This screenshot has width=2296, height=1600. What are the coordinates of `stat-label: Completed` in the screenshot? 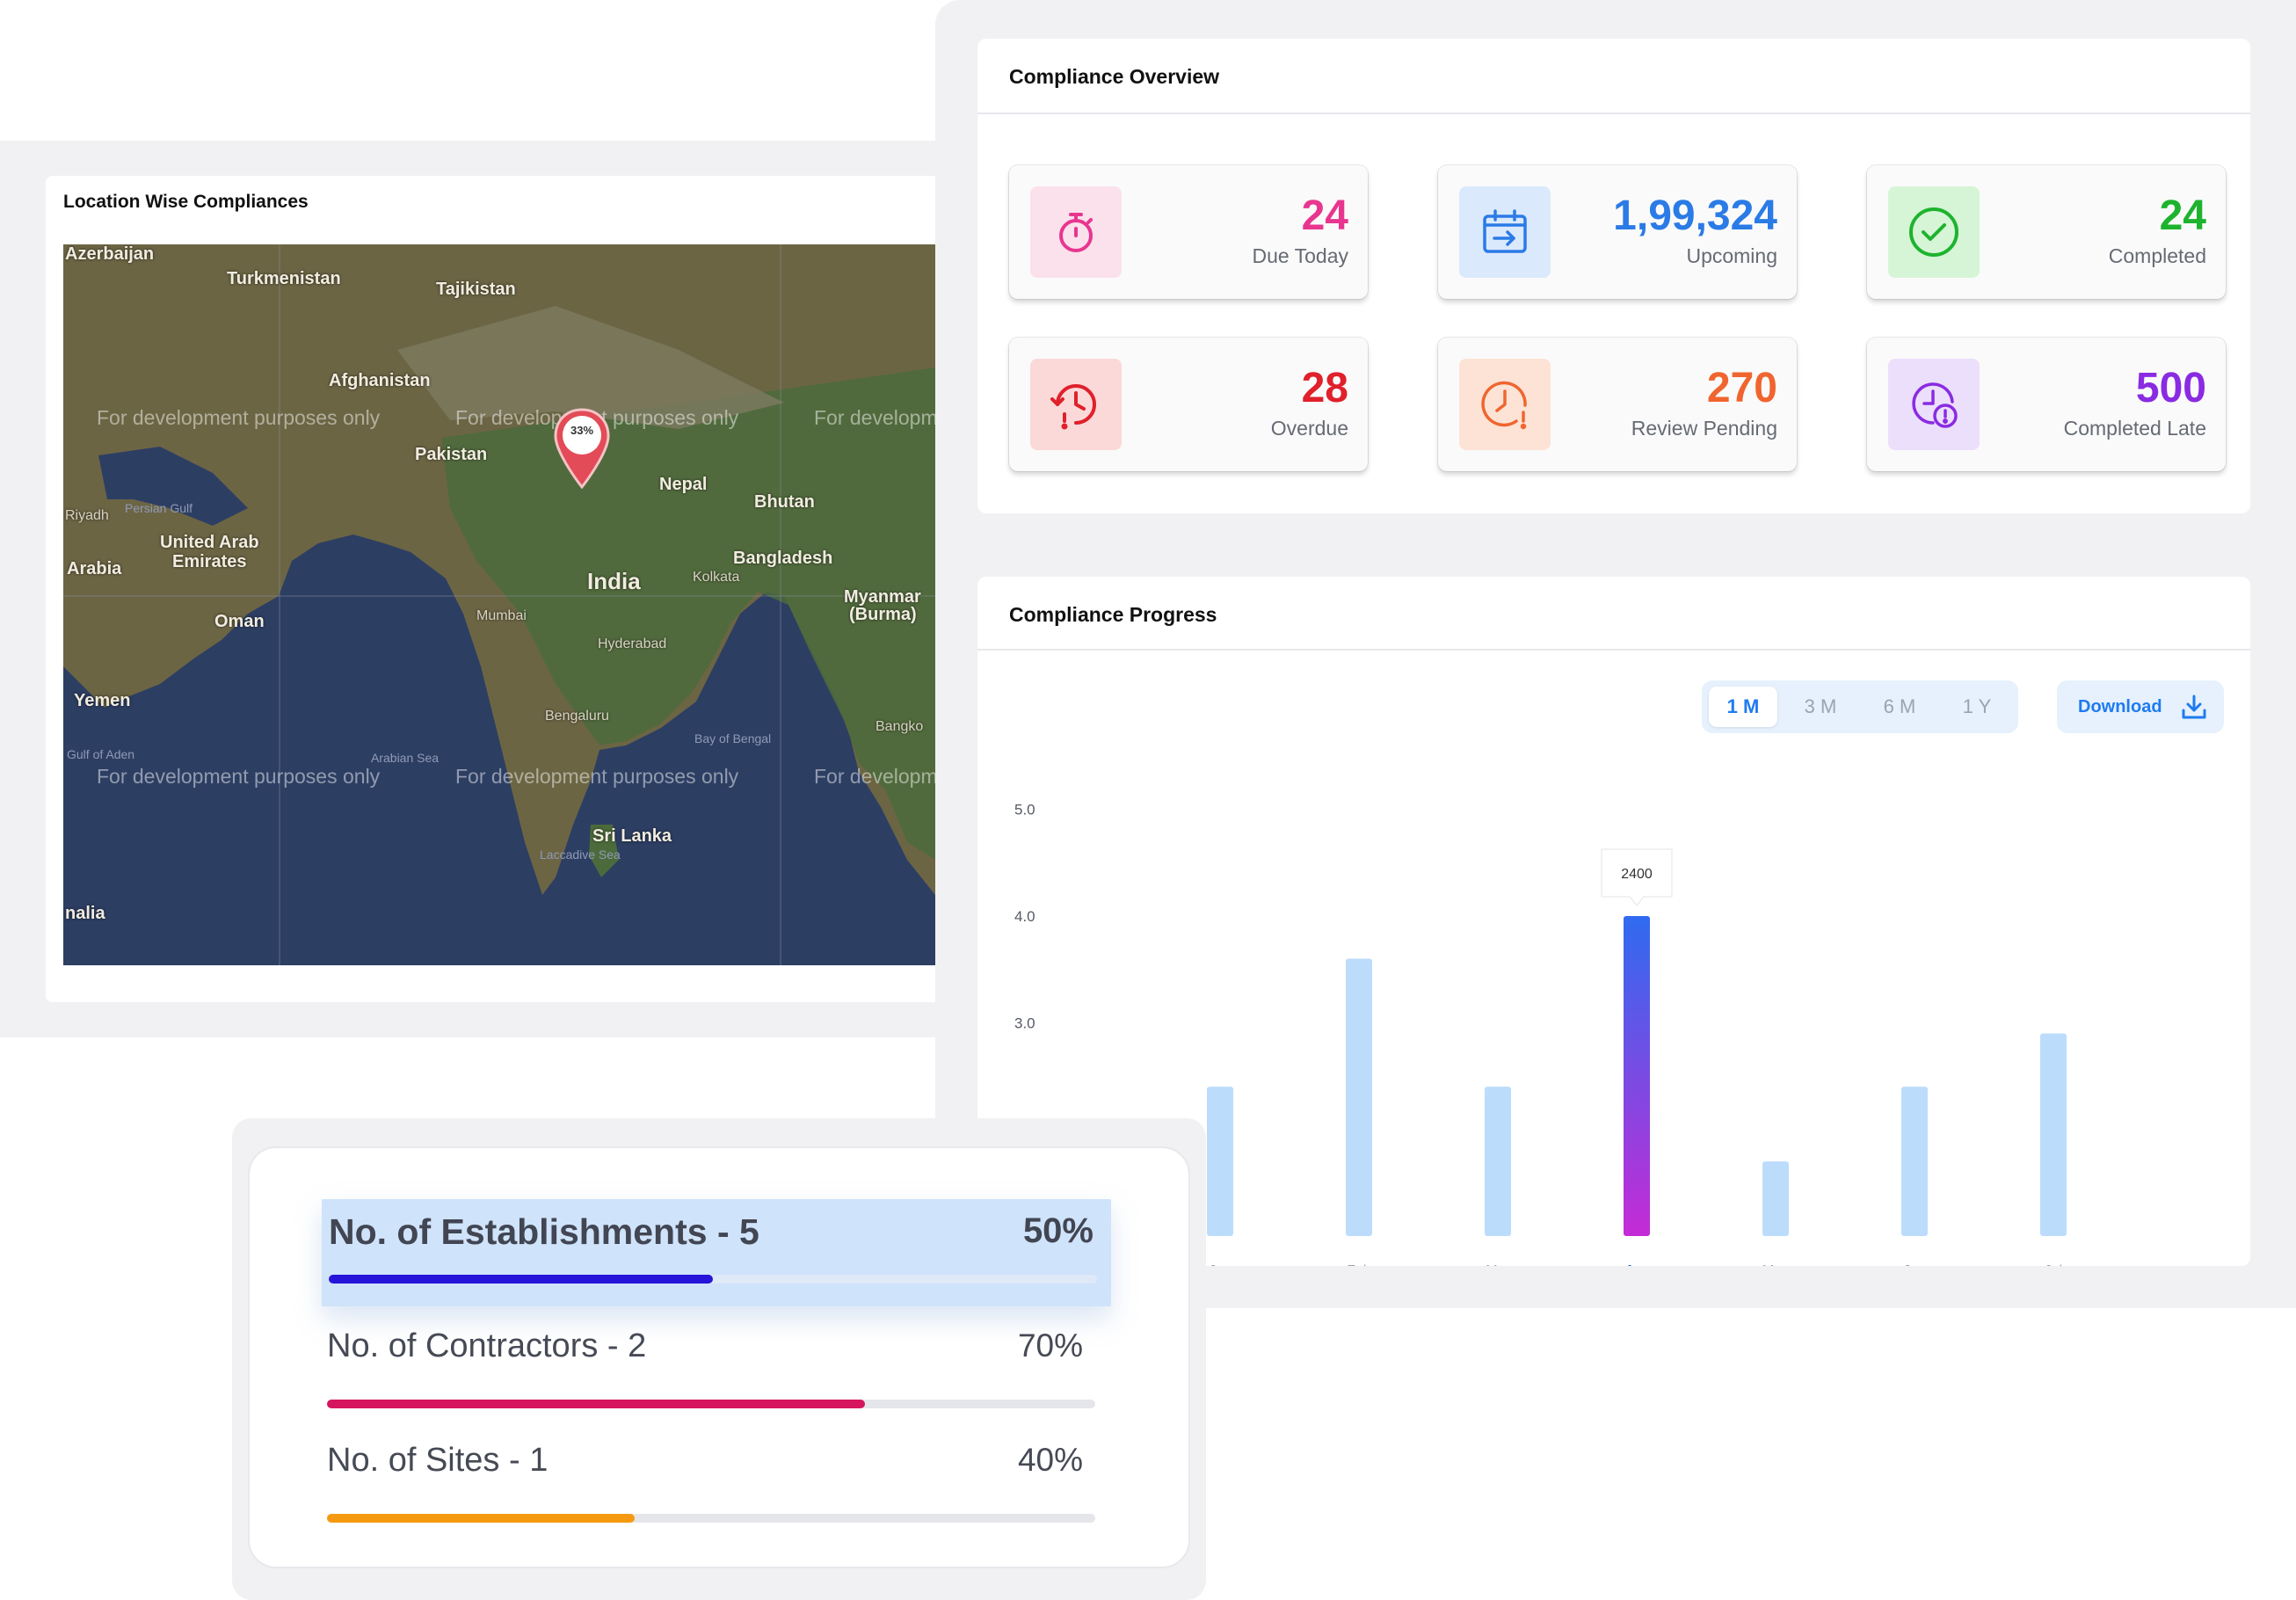 It's located at (2157, 255).